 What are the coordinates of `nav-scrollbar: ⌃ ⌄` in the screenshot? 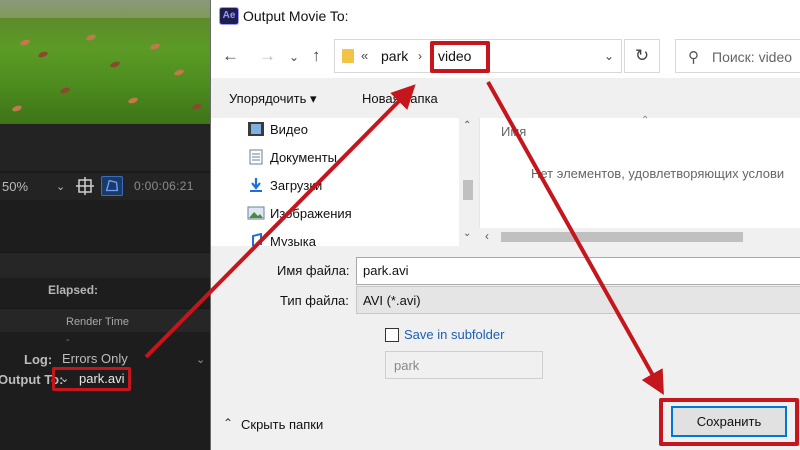 It's located at (468, 182).